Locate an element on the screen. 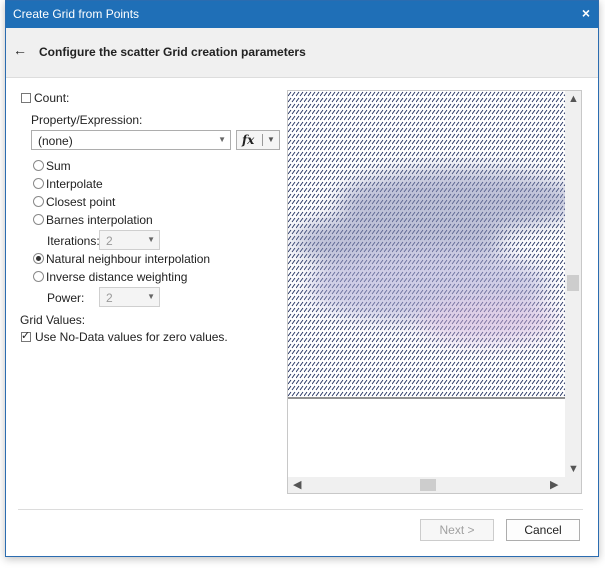 Image resolution: width=605 pixels, height=570 pixels. scroll-up-icon: ▲ is located at coordinates (573, 99).